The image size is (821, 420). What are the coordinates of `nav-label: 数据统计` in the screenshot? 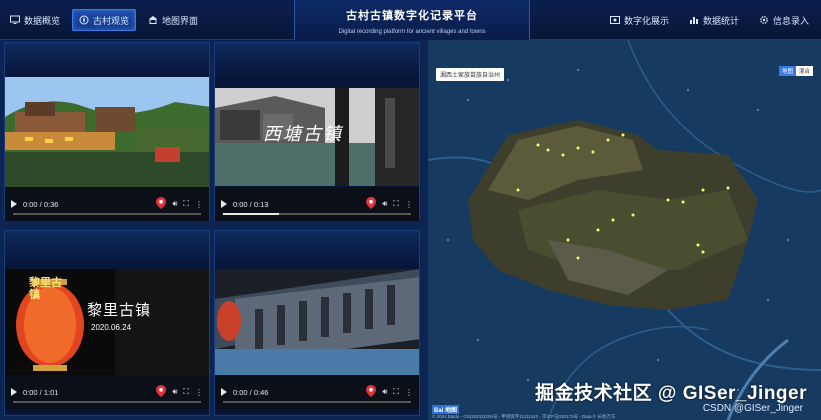 It's located at (720, 20).